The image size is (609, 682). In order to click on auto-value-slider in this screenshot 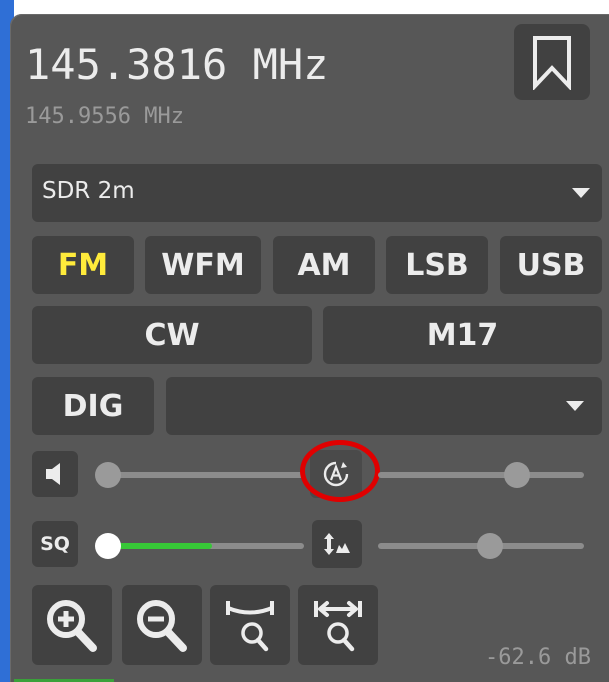, I will do `click(481, 475)`.